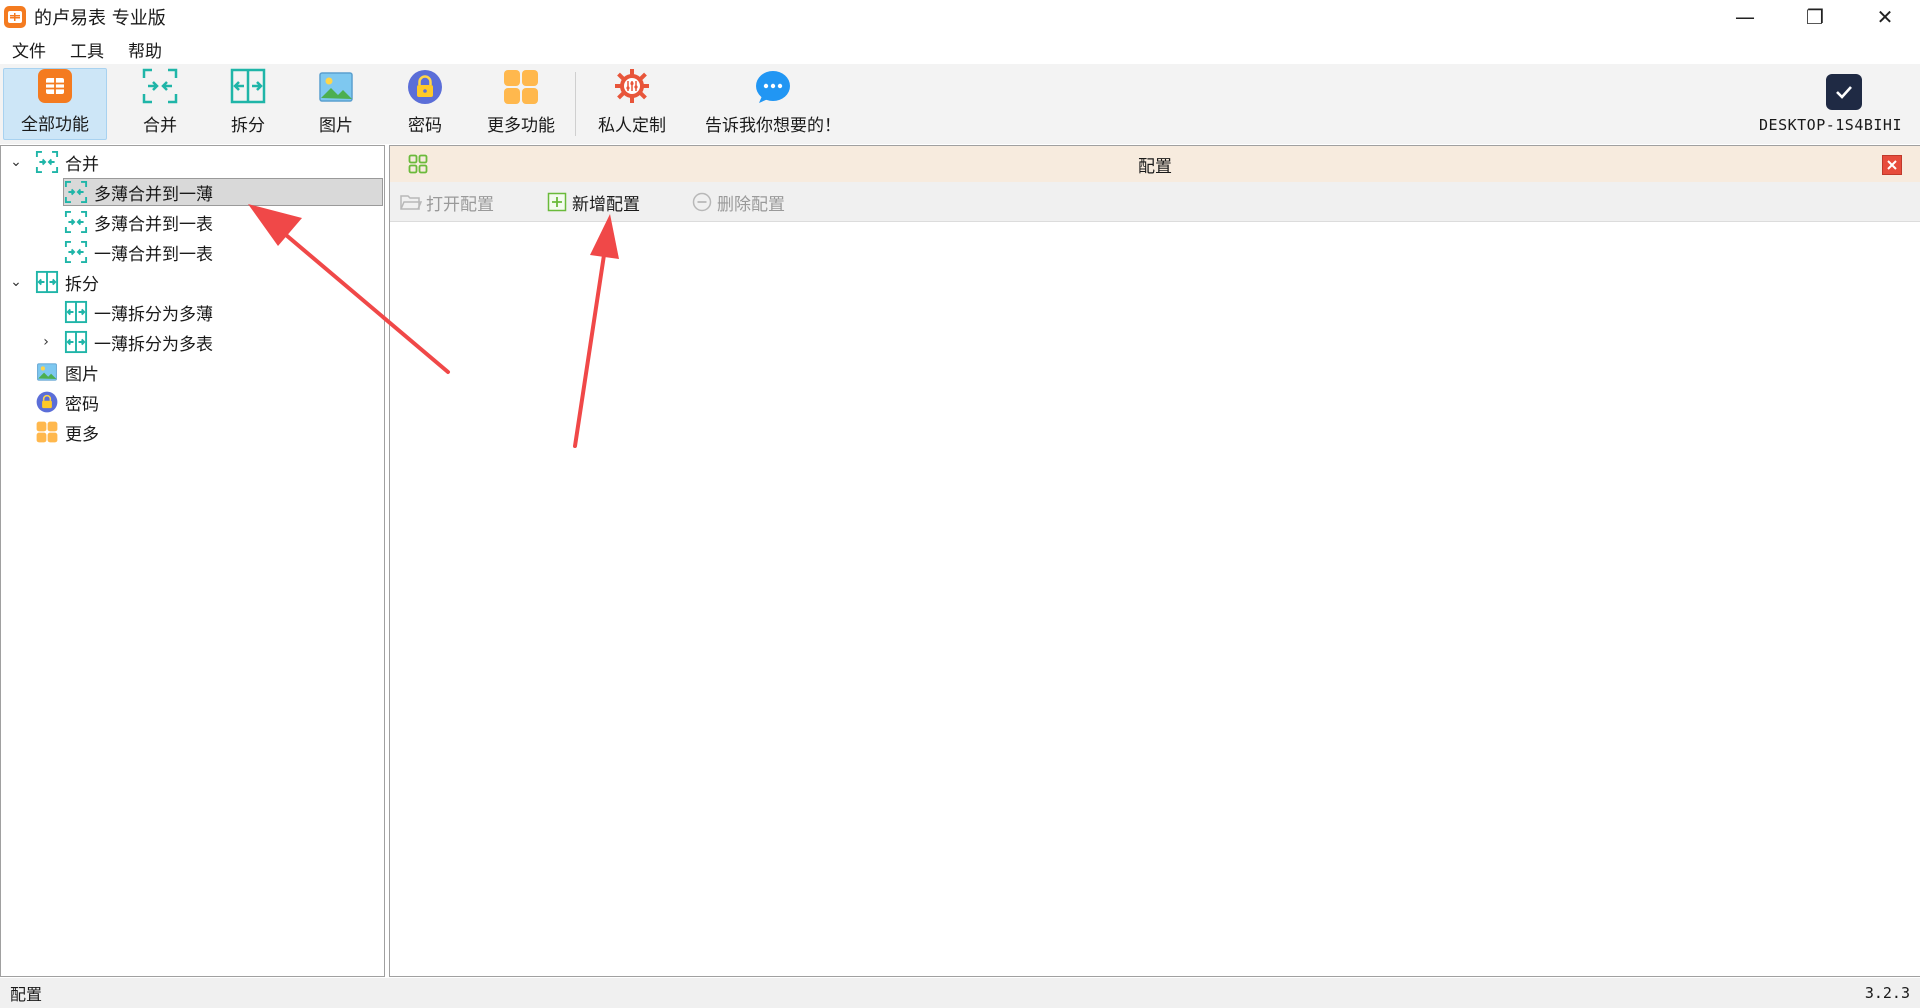  I want to click on custom-gear-icon, so click(632, 86).